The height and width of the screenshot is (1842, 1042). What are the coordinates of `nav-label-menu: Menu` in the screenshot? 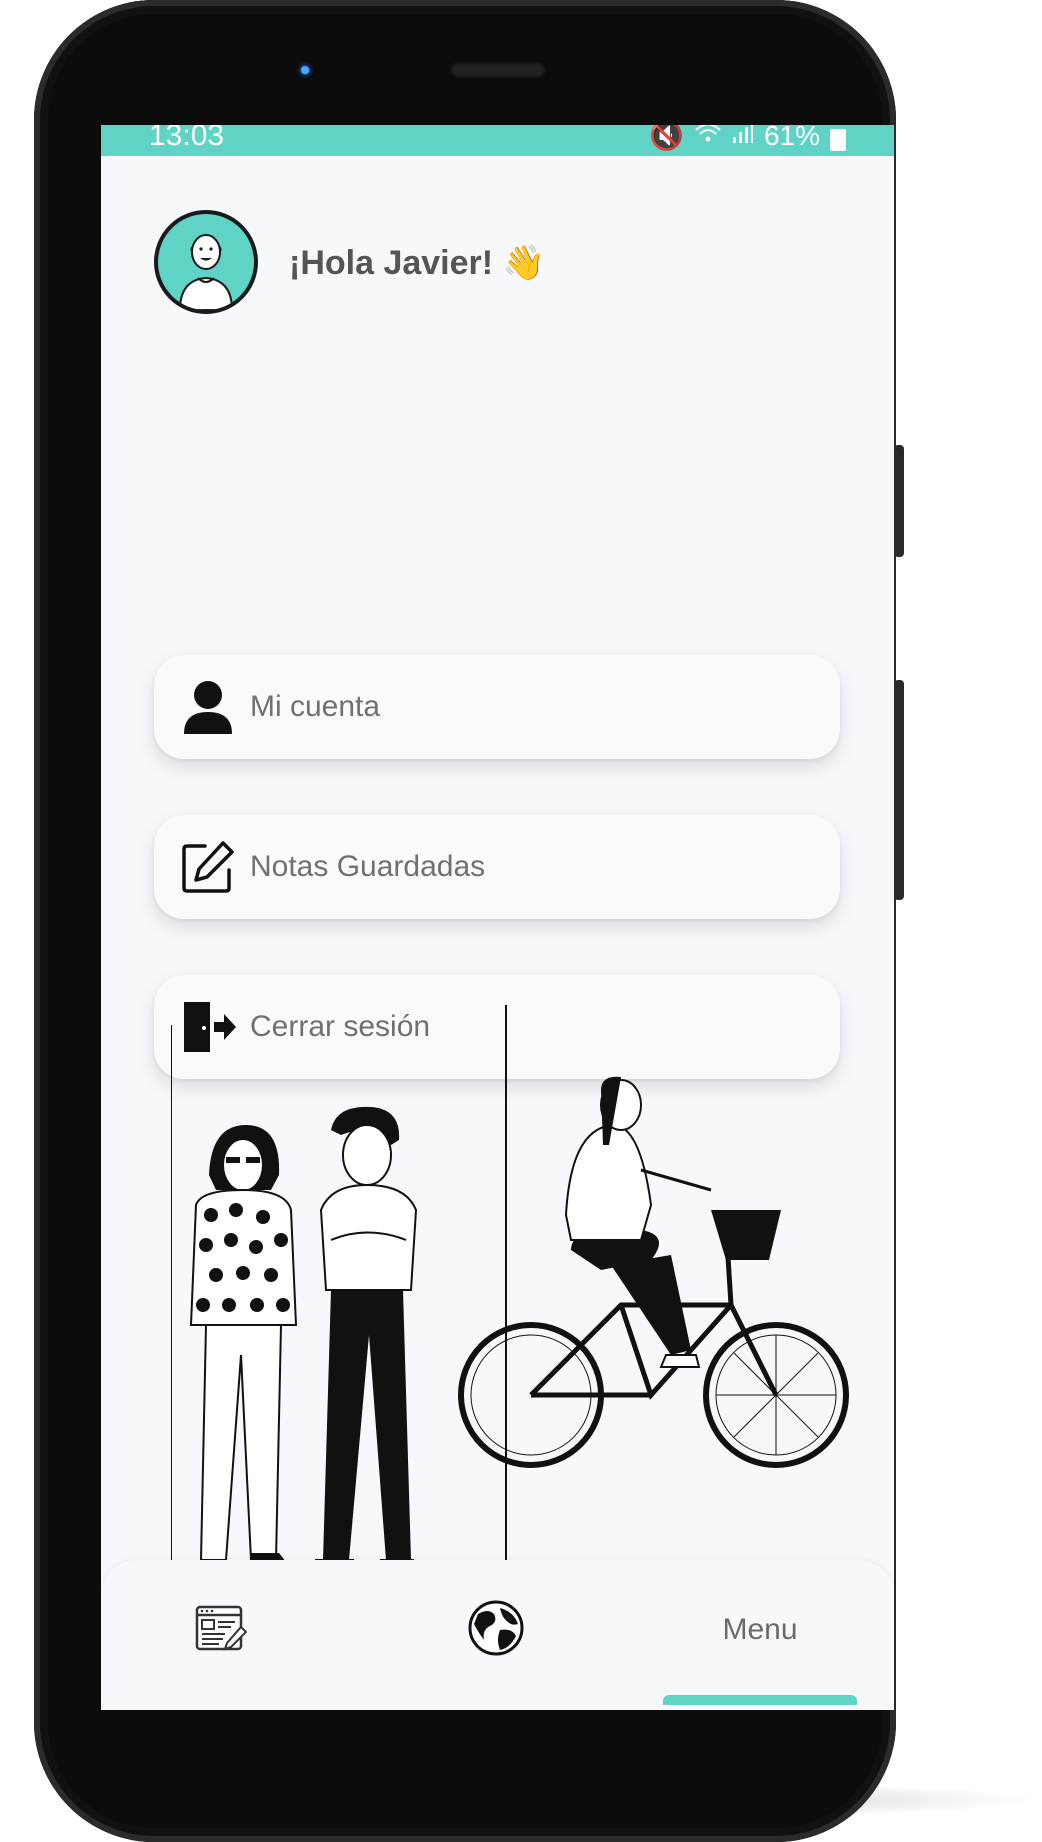 It's located at (760, 1629).